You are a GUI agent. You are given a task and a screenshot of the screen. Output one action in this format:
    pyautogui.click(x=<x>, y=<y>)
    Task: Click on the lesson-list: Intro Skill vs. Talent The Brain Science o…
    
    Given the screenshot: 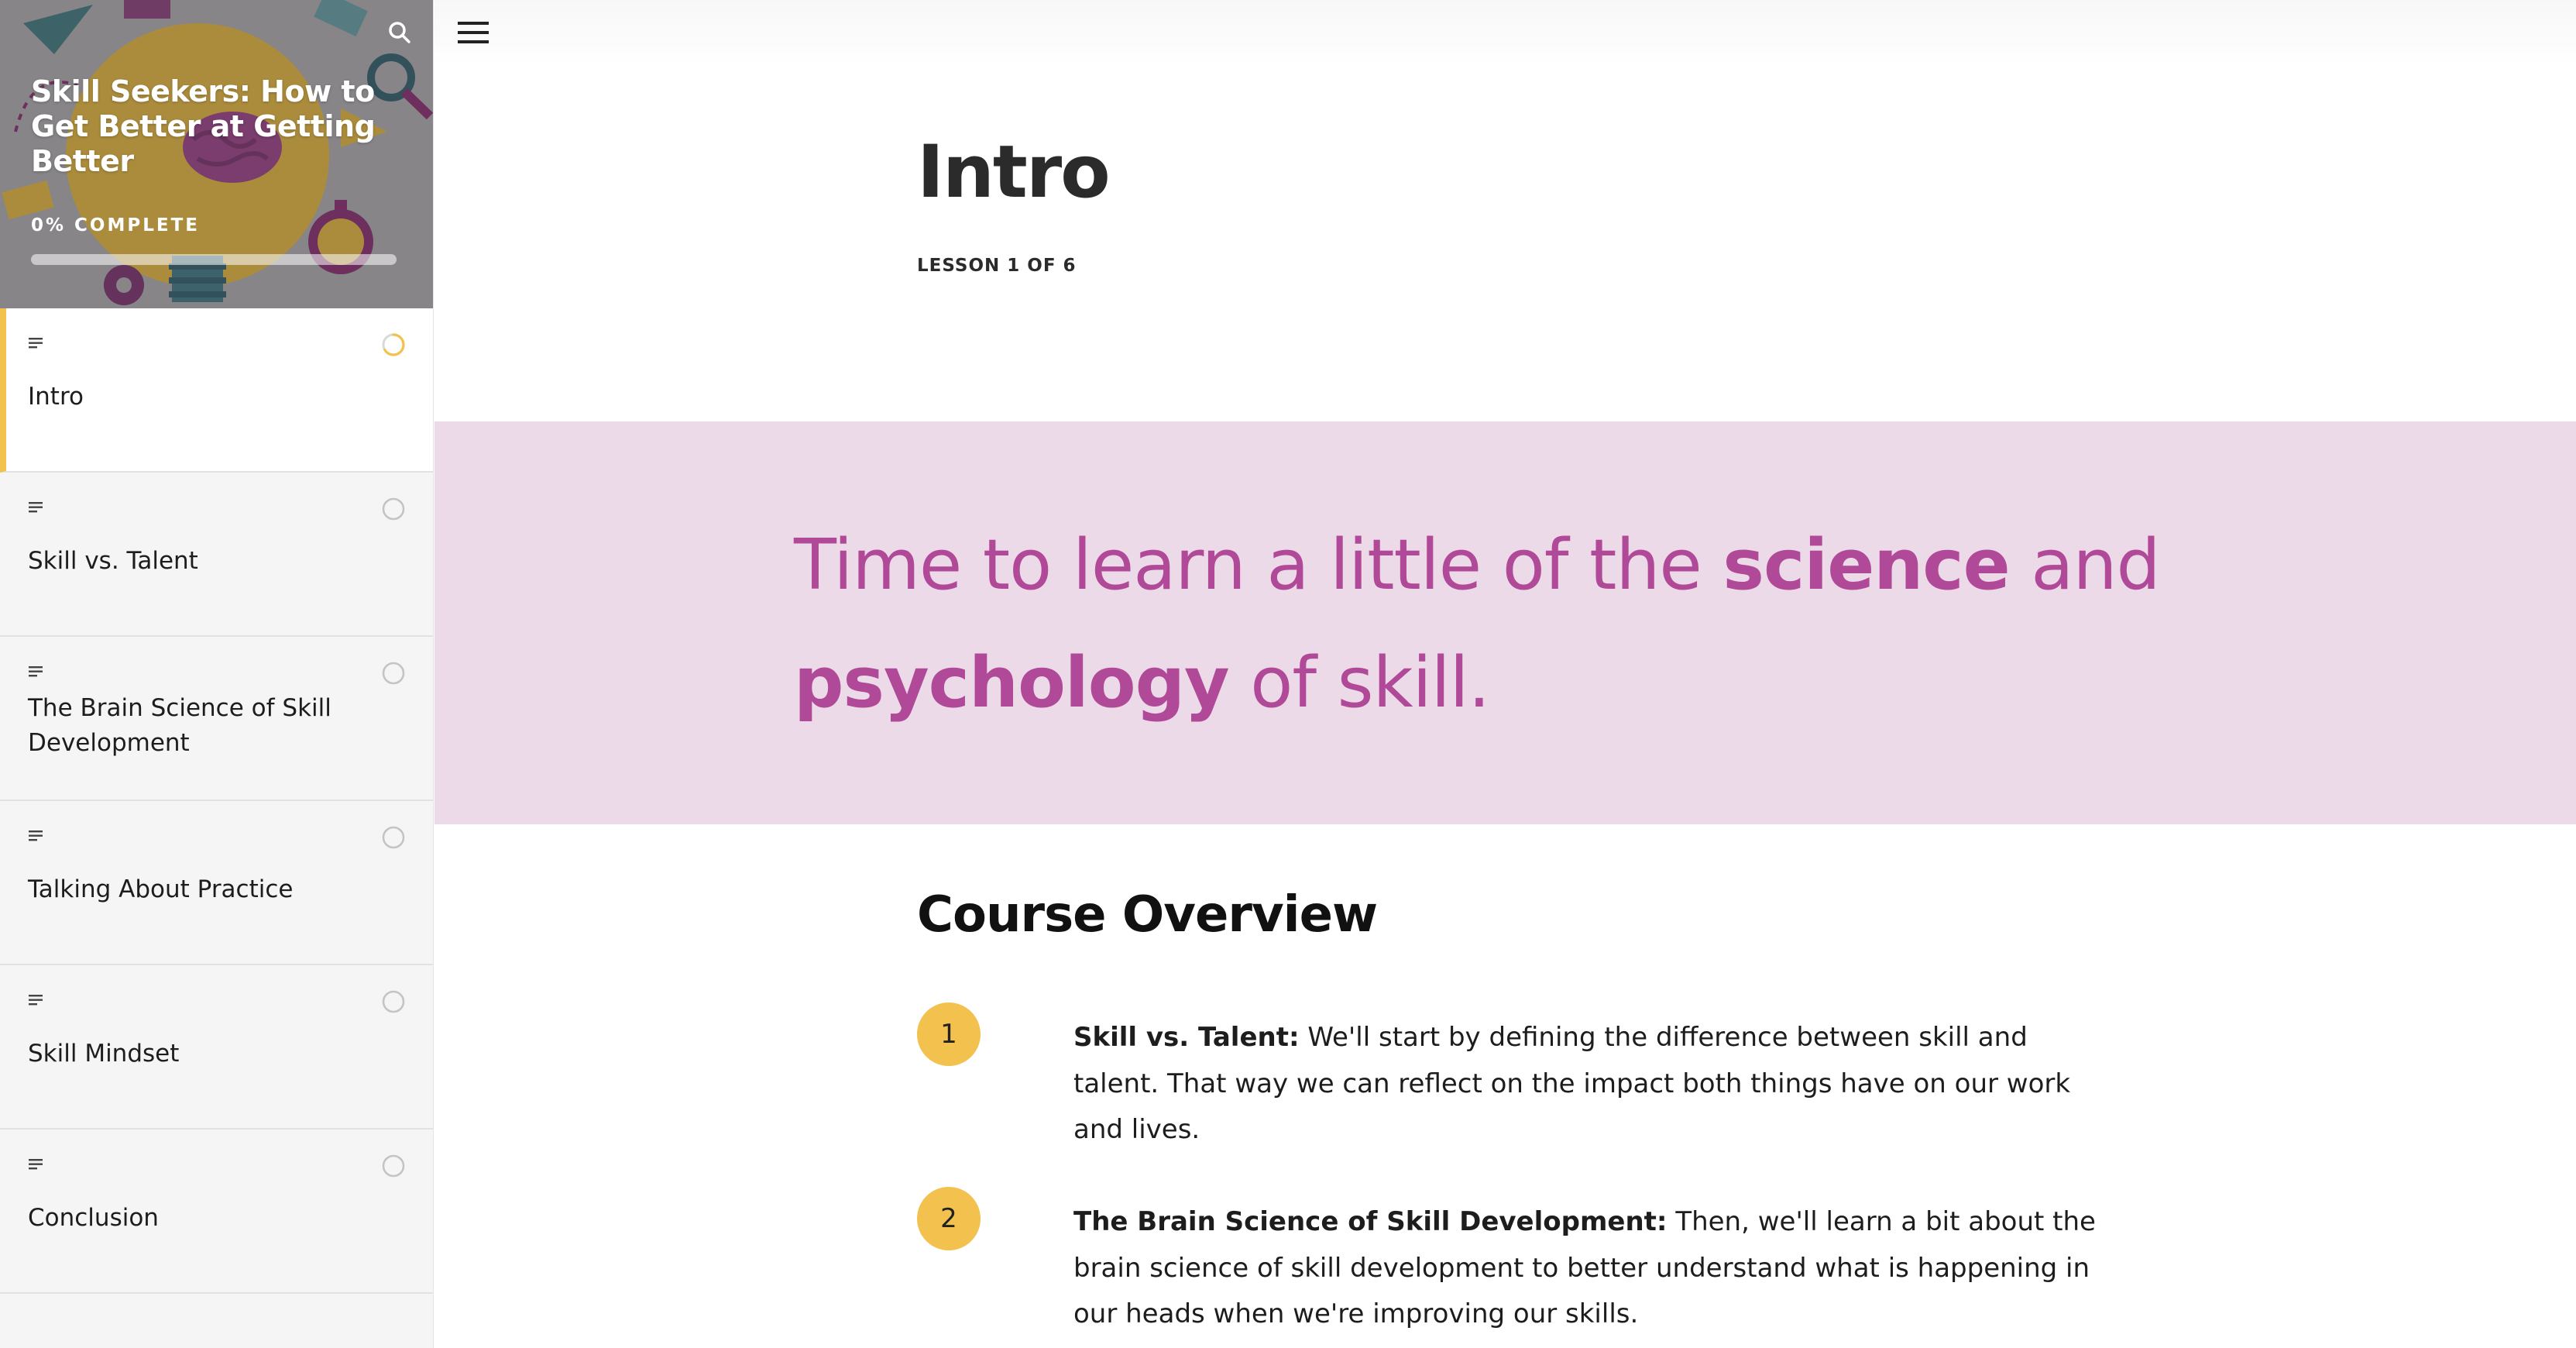 What is the action you would take?
    pyautogui.click(x=216, y=801)
    